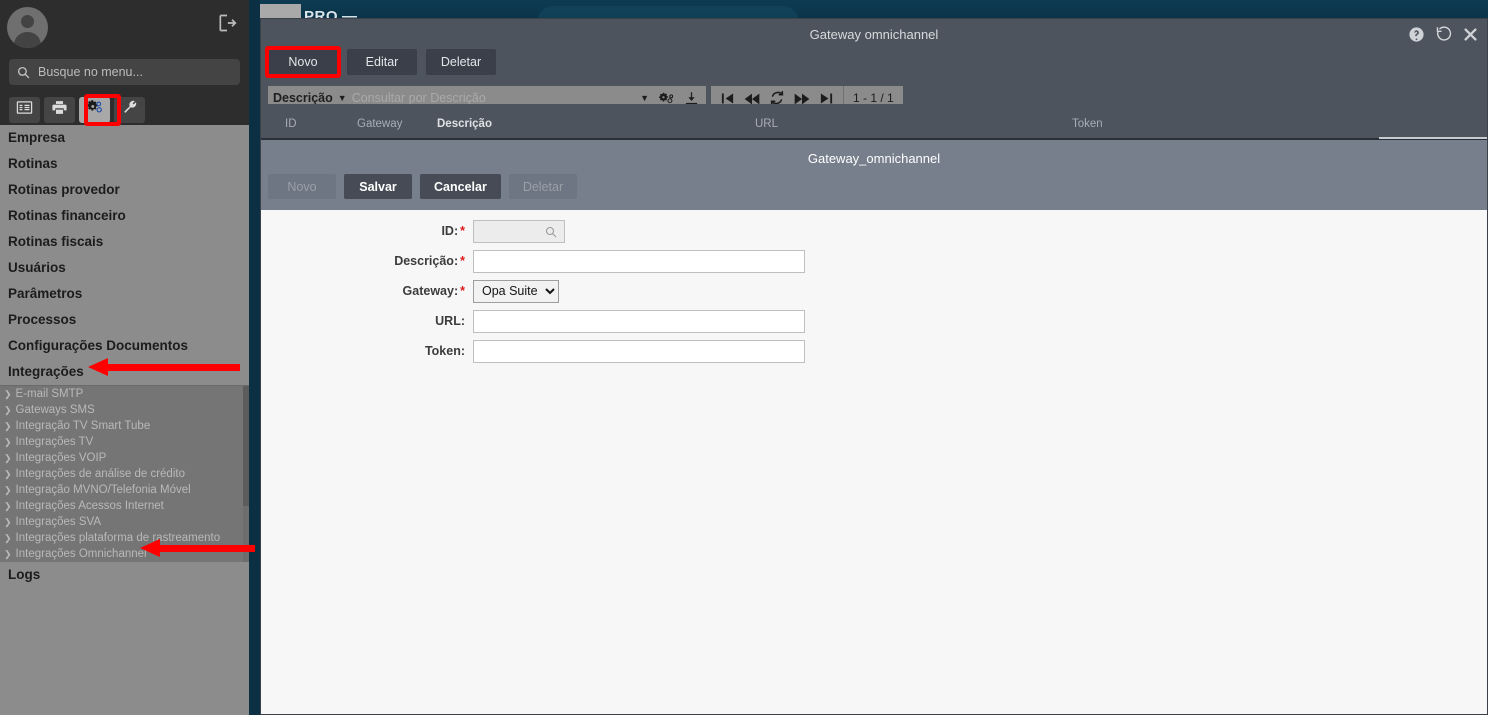 Image resolution: width=1488 pixels, height=715 pixels. Describe the element at coordinates (450, 231) in the screenshot. I see `id-label-text: ID:` at that location.